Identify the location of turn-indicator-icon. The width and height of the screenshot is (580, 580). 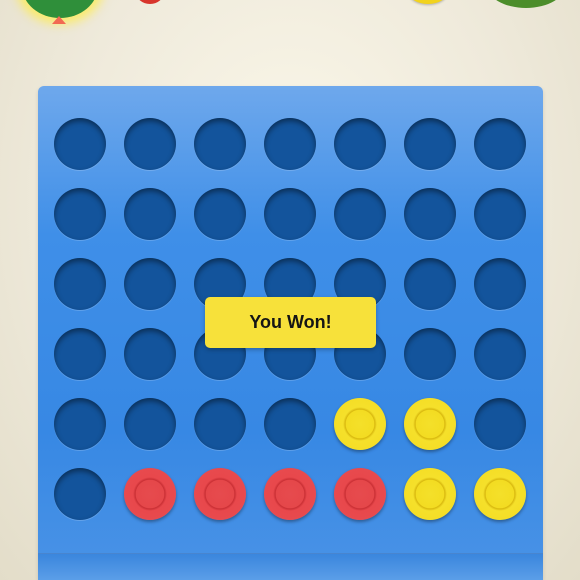
(59, 20).